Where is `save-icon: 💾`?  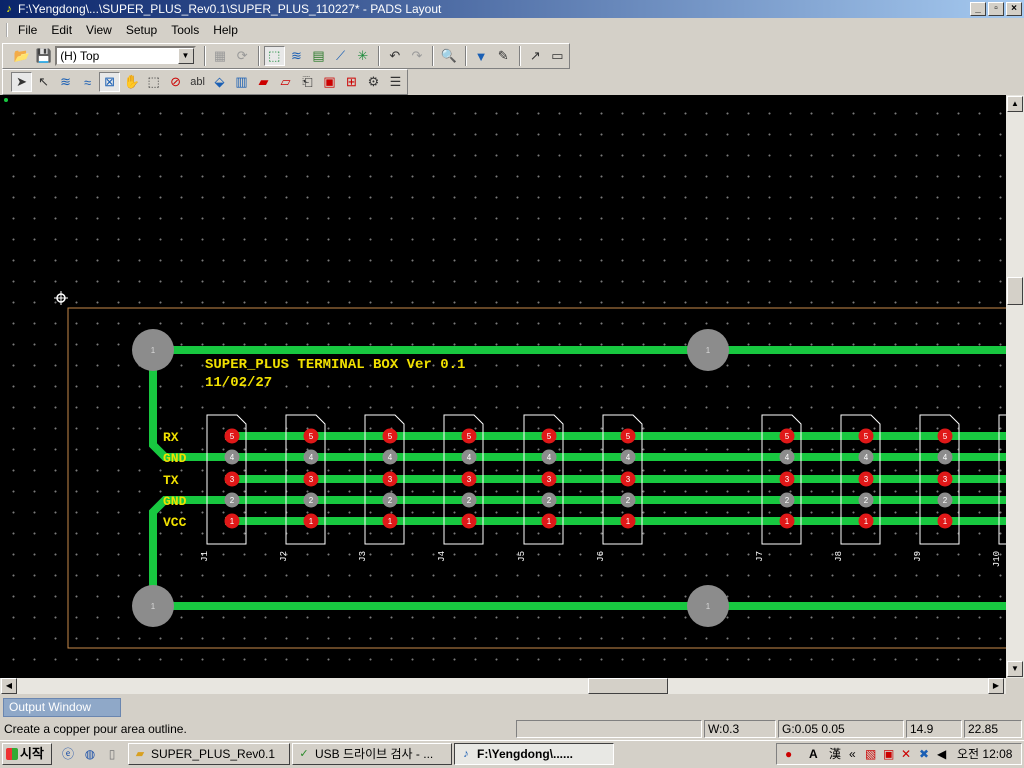 save-icon: 💾 is located at coordinates (43, 56).